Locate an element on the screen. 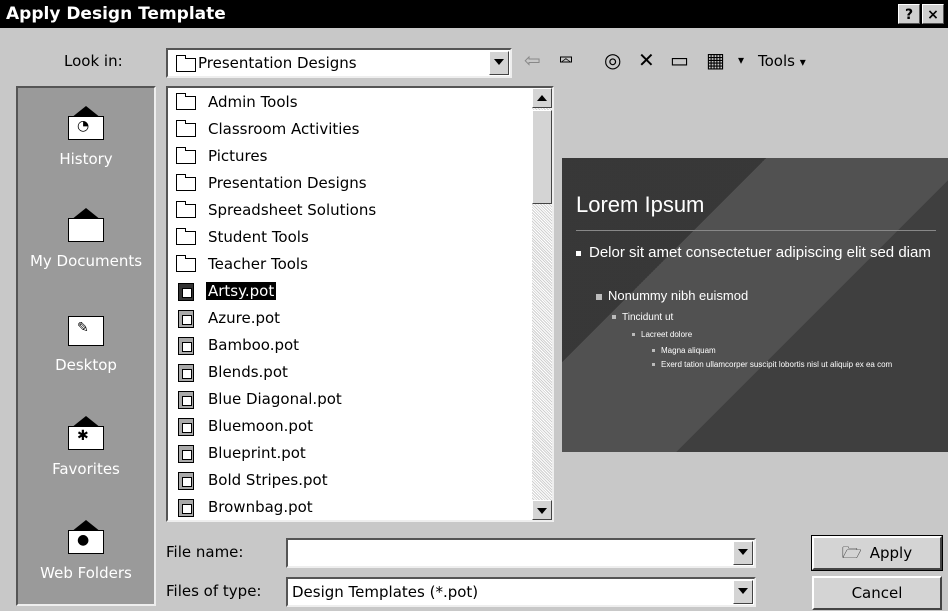 The width and height of the screenshot is (948, 611). new-folder-icon: ▭ is located at coordinates (679, 60).